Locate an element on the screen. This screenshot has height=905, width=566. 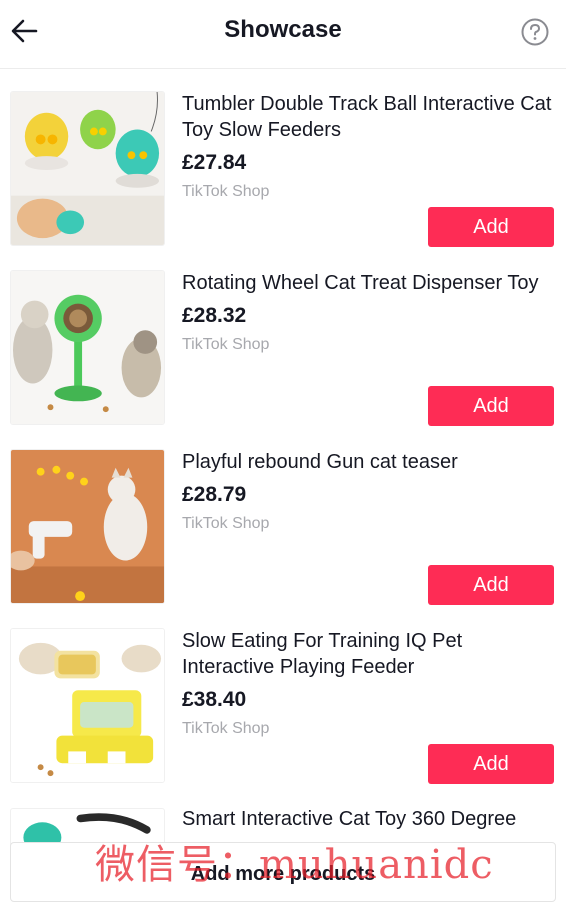
page-title: Showcase is located at coordinates (283, 29).